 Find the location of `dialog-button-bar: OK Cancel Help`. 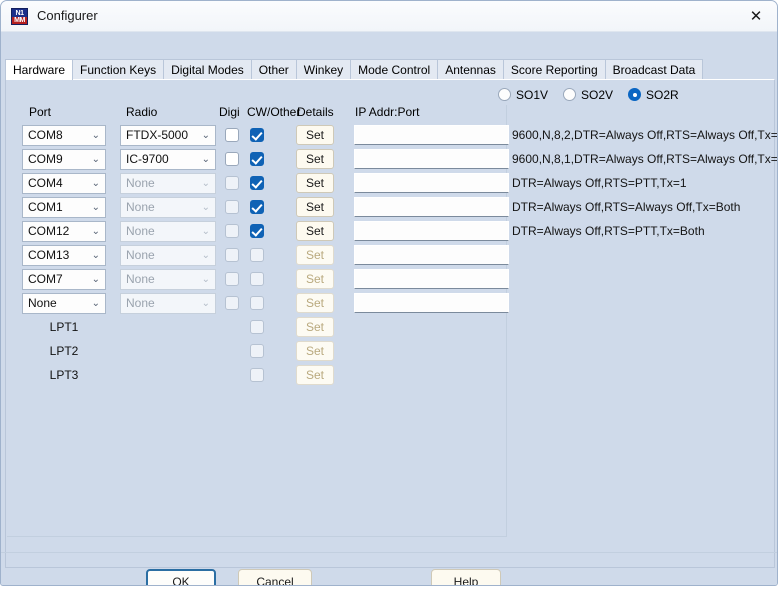

dialog-button-bar: OK Cancel Help is located at coordinates (389, 569).